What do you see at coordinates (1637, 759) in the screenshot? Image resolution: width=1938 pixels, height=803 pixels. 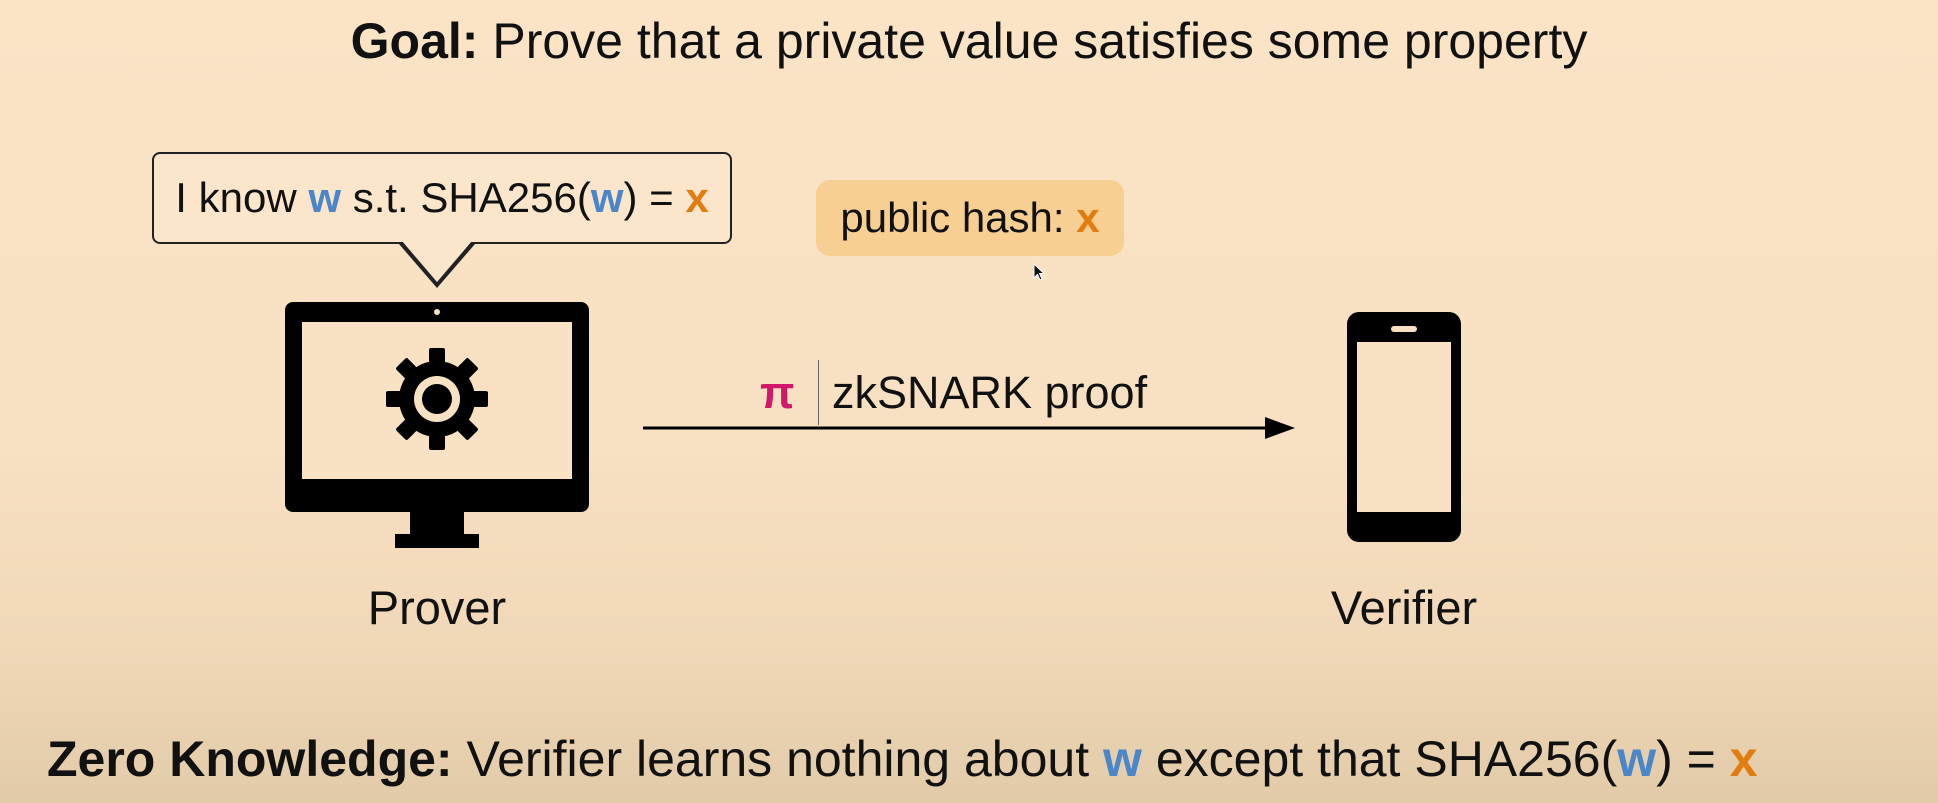 I see `zk-w2: w` at bounding box center [1637, 759].